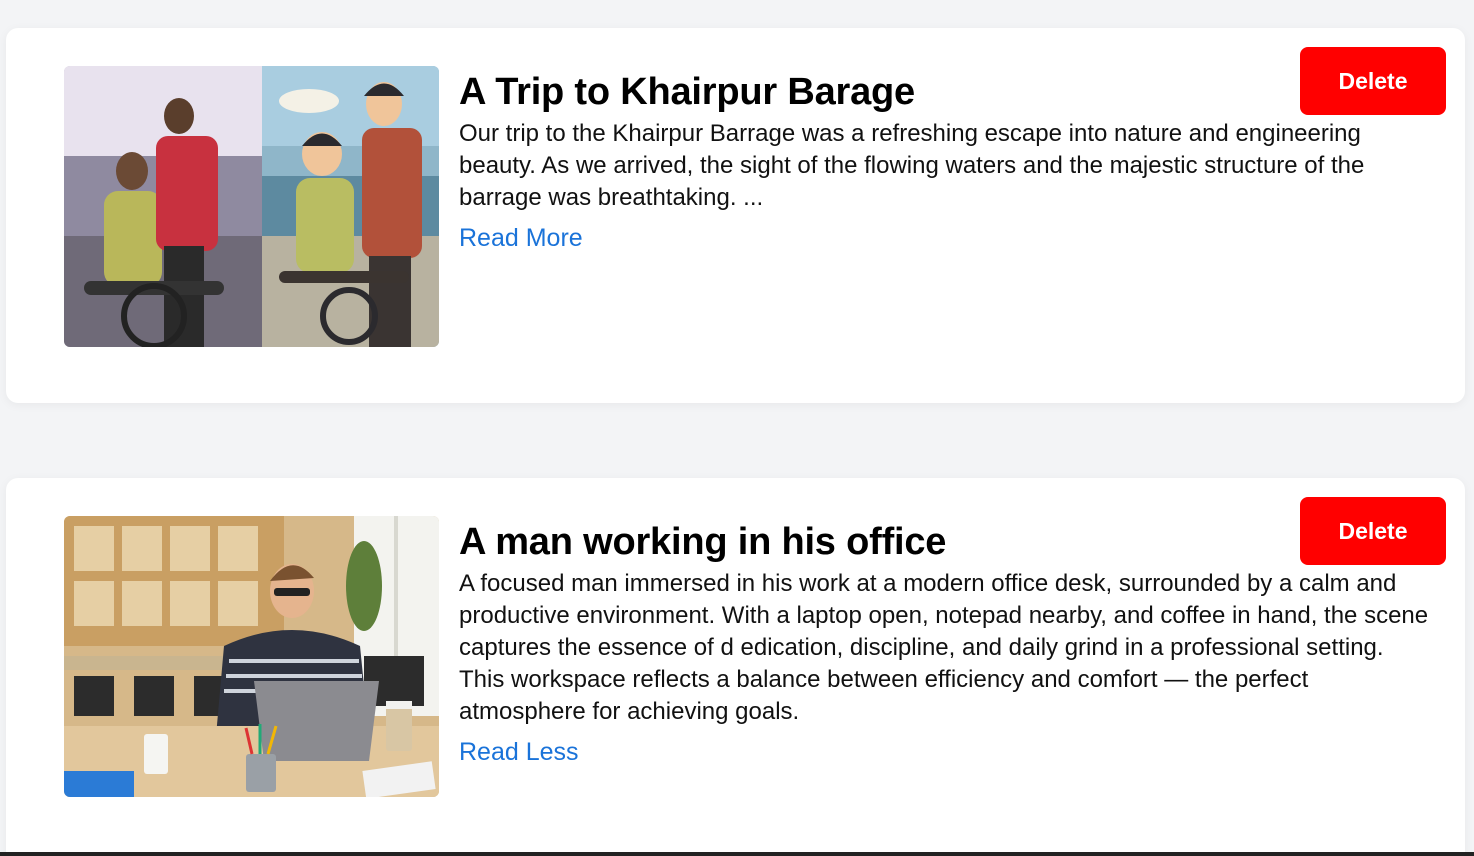  What do you see at coordinates (737, 854) in the screenshot?
I see `bottom-edge-bar` at bounding box center [737, 854].